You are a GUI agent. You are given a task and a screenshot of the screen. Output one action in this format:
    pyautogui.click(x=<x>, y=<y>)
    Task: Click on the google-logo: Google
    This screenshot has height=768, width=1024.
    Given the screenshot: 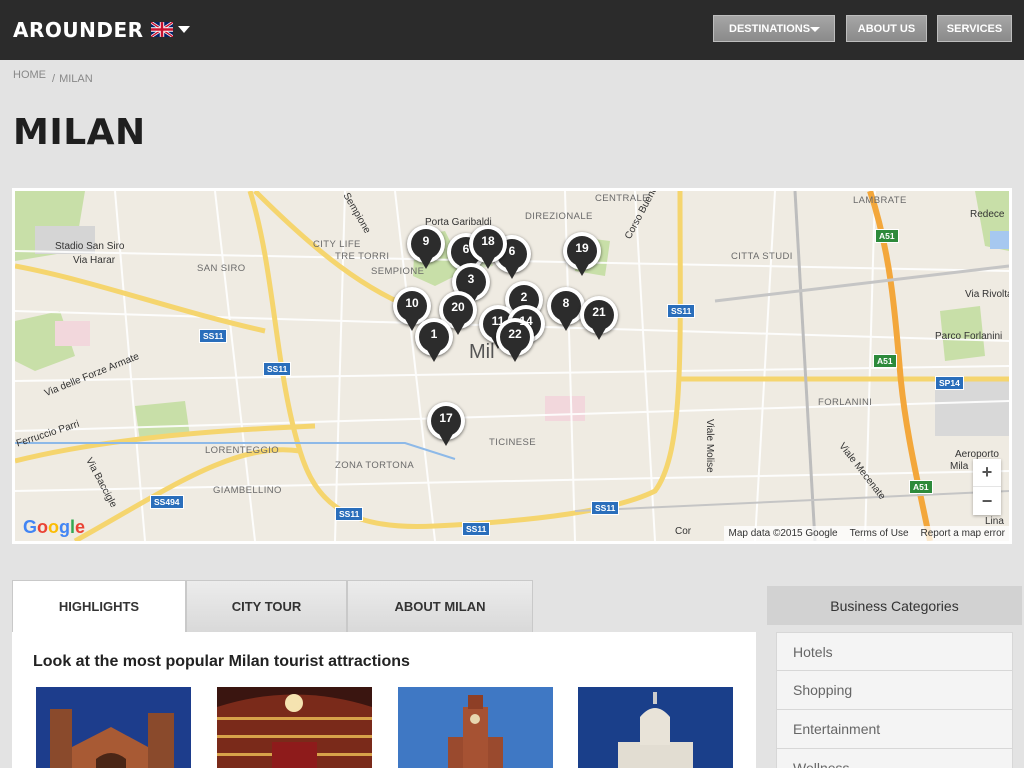 What is the action you would take?
    pyautogui.click(x=54, y=527)
    